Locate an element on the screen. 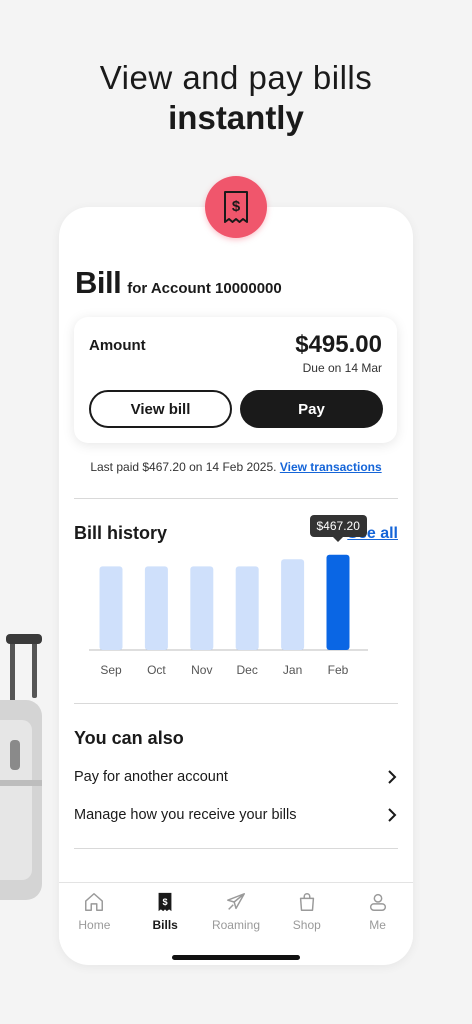 The image size is (472, 1024). tab-me: Me is located at coordinates (377, 912).